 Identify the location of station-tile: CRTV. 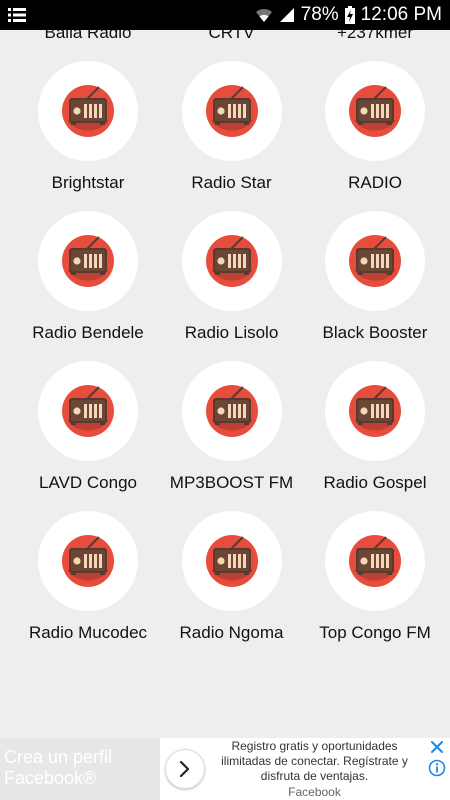
(231, 45).